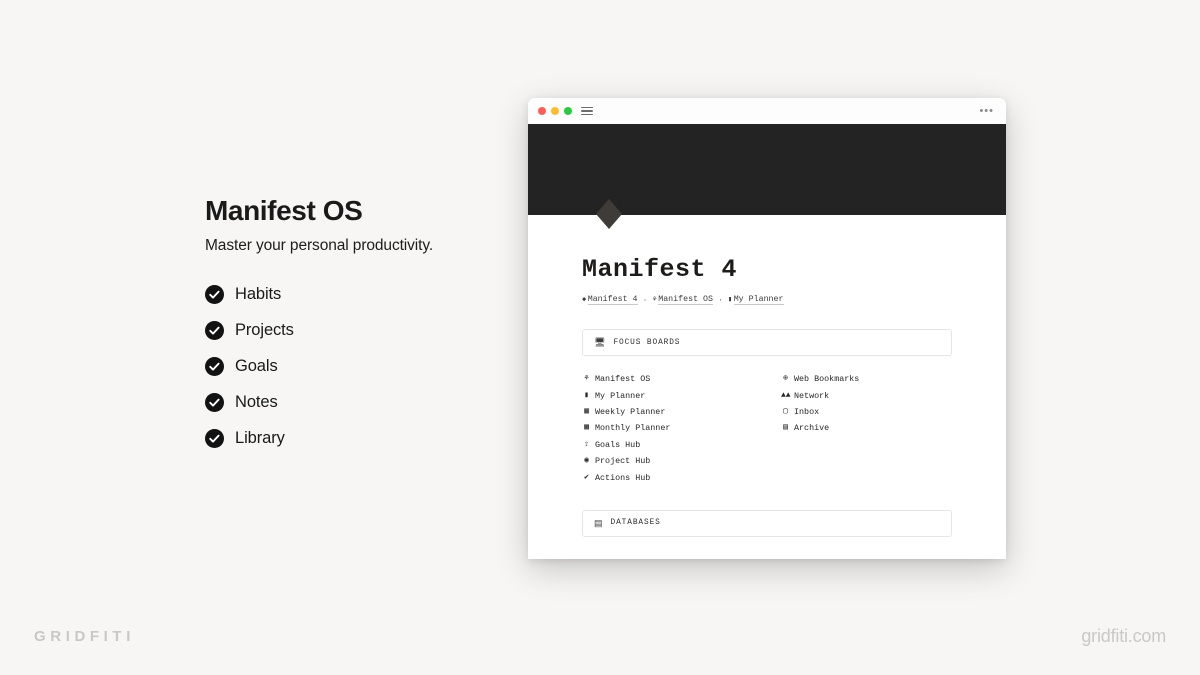 This screenshot has width=1200, height=675. I want to click on link-label: Project Hub, so click(623, 461).